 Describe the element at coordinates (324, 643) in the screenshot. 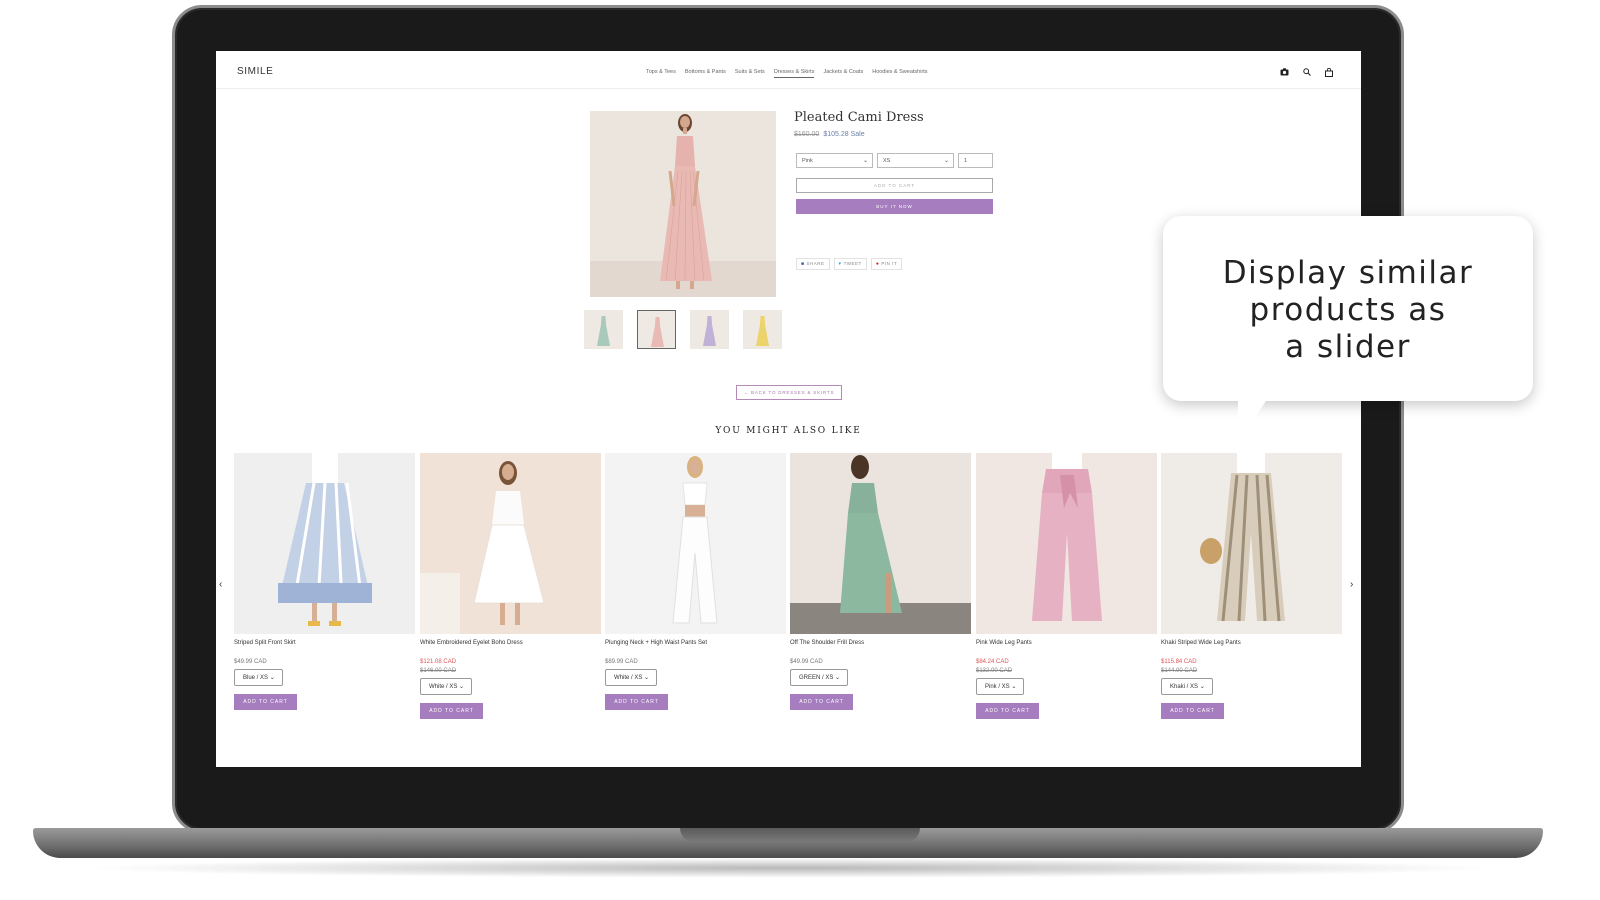

I see `product-name: Striped Split Front Skirt` at that location.